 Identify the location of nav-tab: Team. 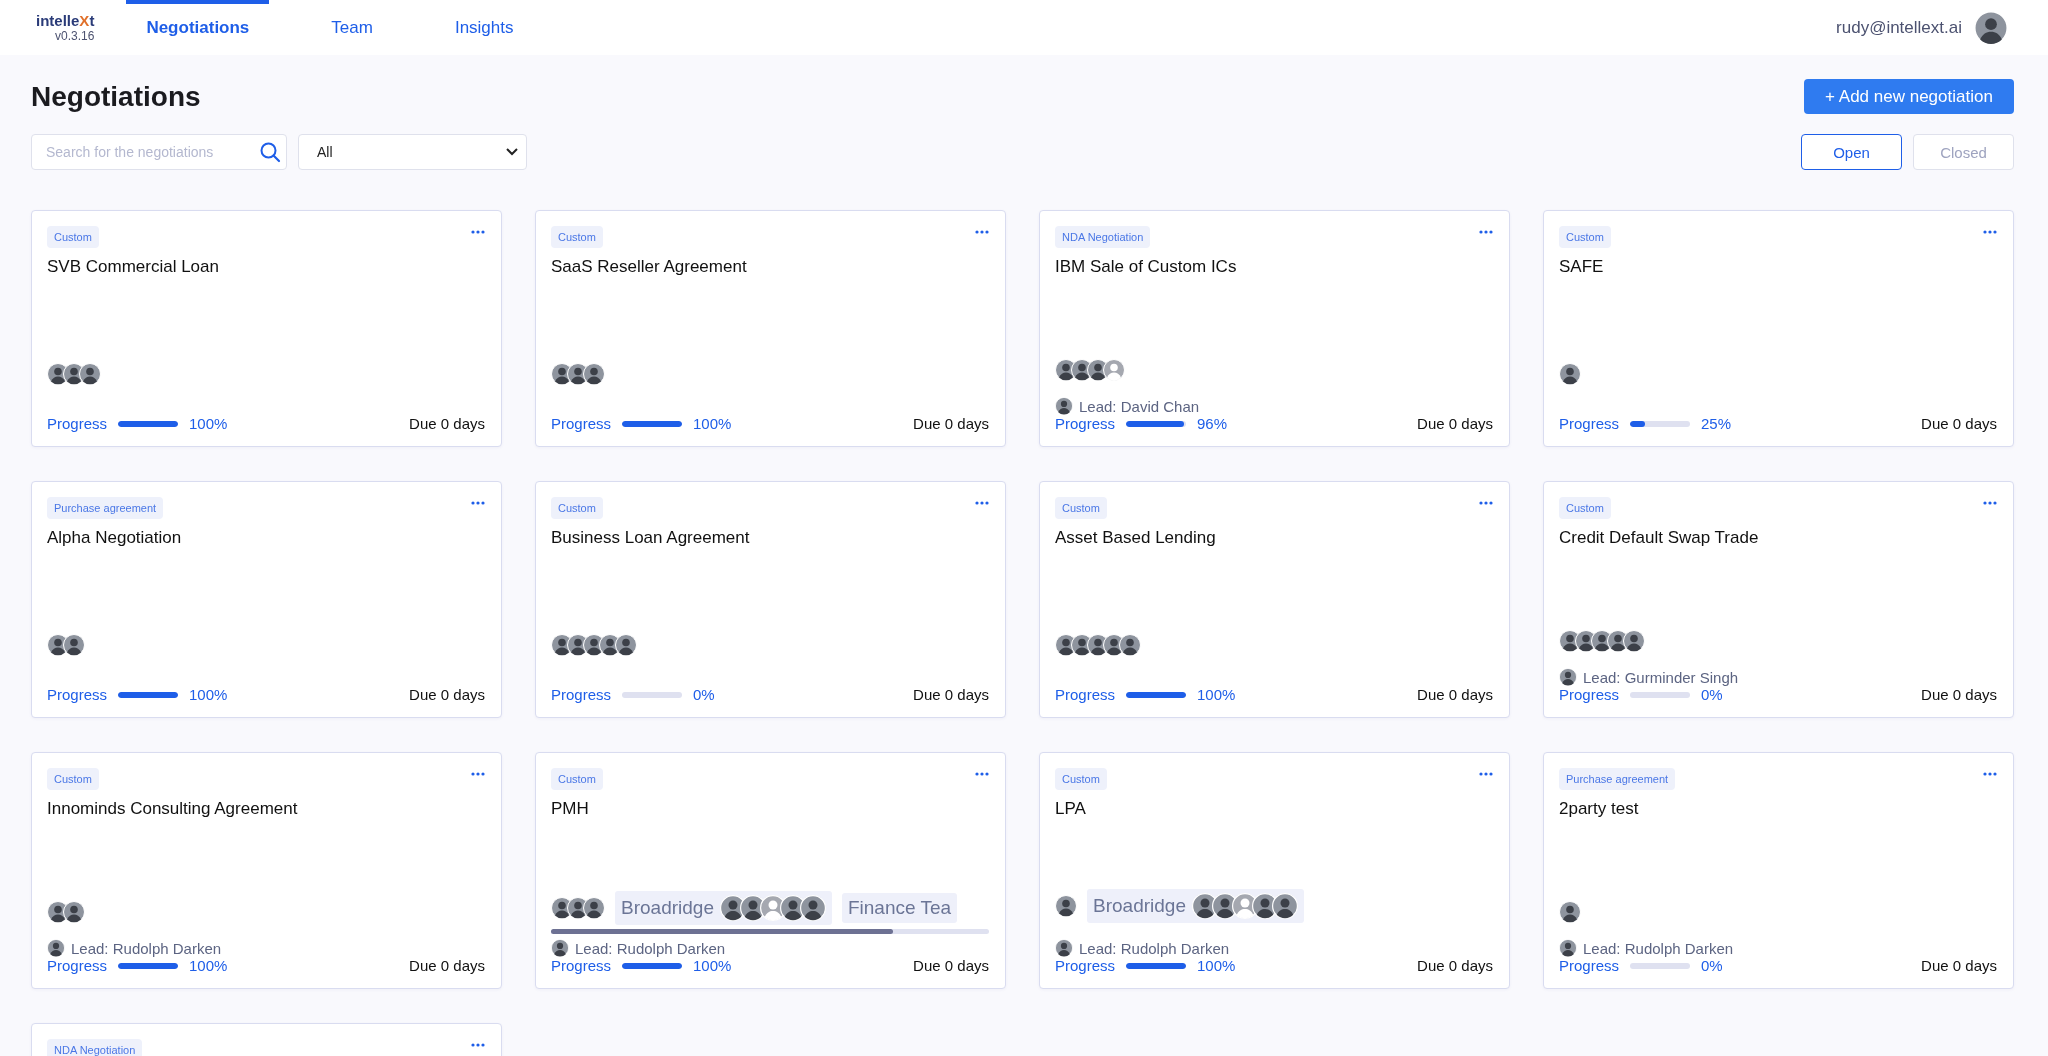
(352, 27).